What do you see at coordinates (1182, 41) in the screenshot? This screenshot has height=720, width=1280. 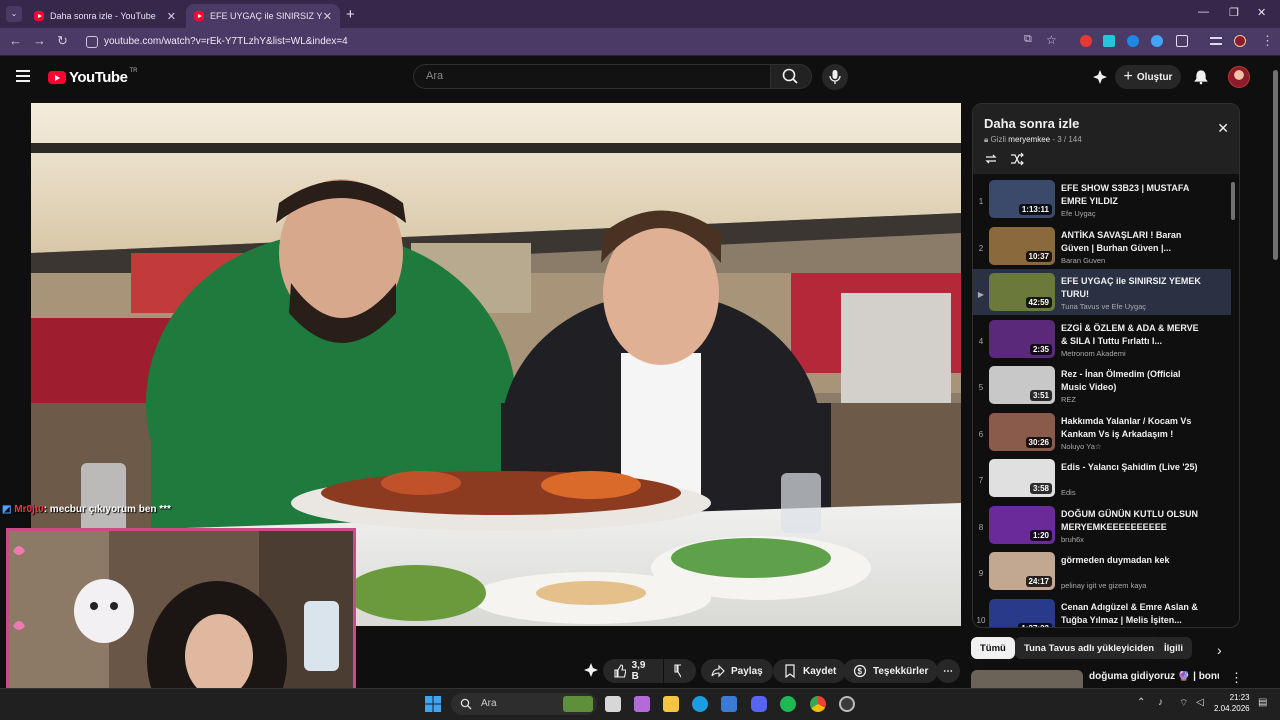 I see `extensions-puzzle-icon` at bounding box center [1182, 41].